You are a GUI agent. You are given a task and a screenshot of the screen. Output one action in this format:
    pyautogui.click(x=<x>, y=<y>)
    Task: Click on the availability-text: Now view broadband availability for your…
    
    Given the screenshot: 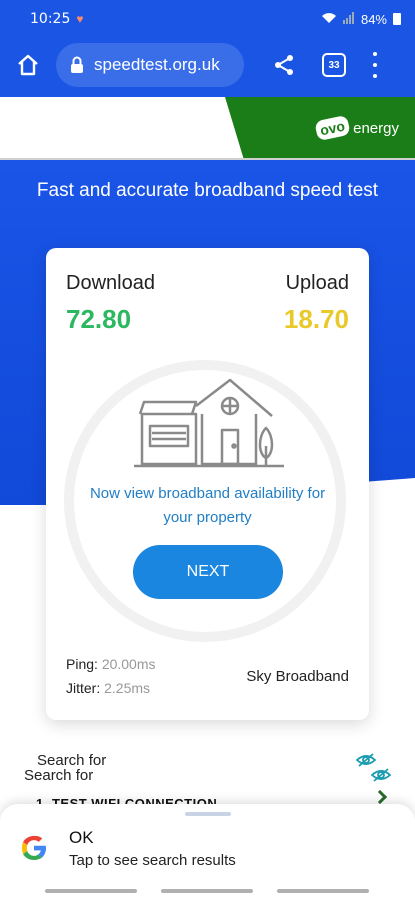 What is the action you would take?
    pyautogui.click(x=207, y=506)
    